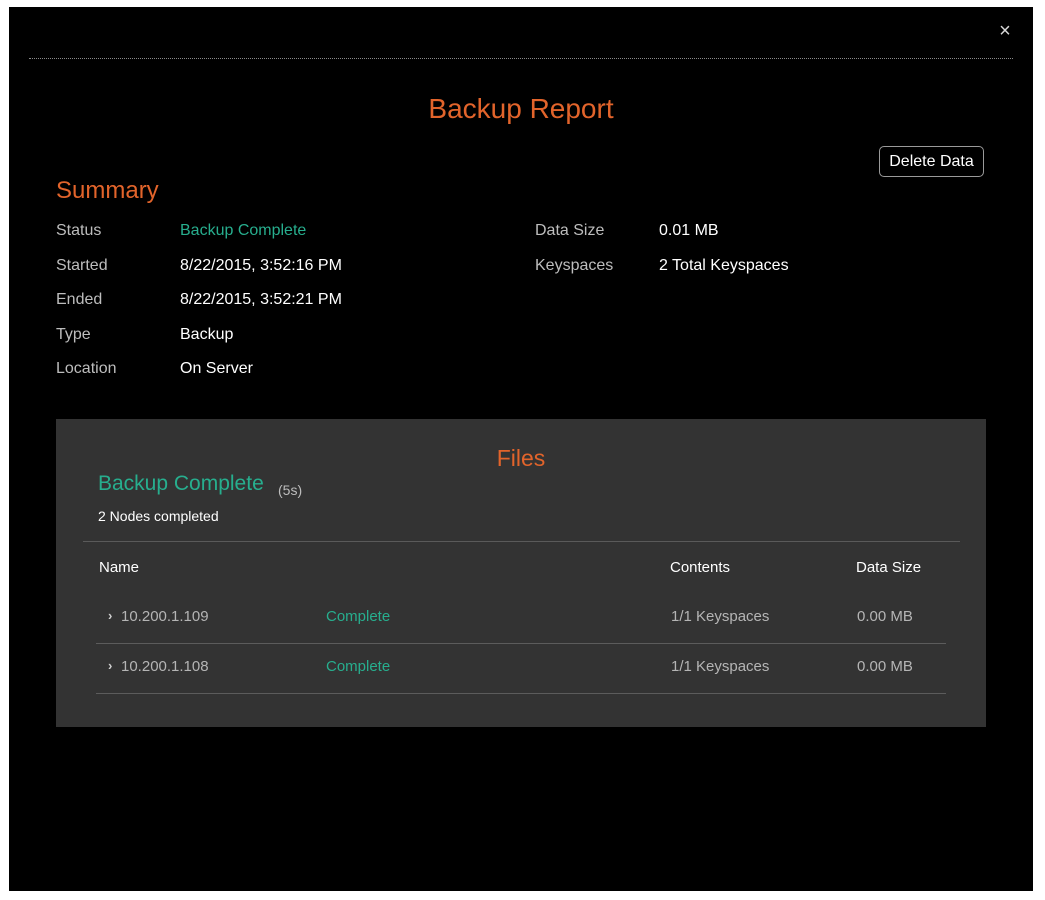  I want to click on nodes-completed-text: 2 Nodes completed, so click(158, 516).